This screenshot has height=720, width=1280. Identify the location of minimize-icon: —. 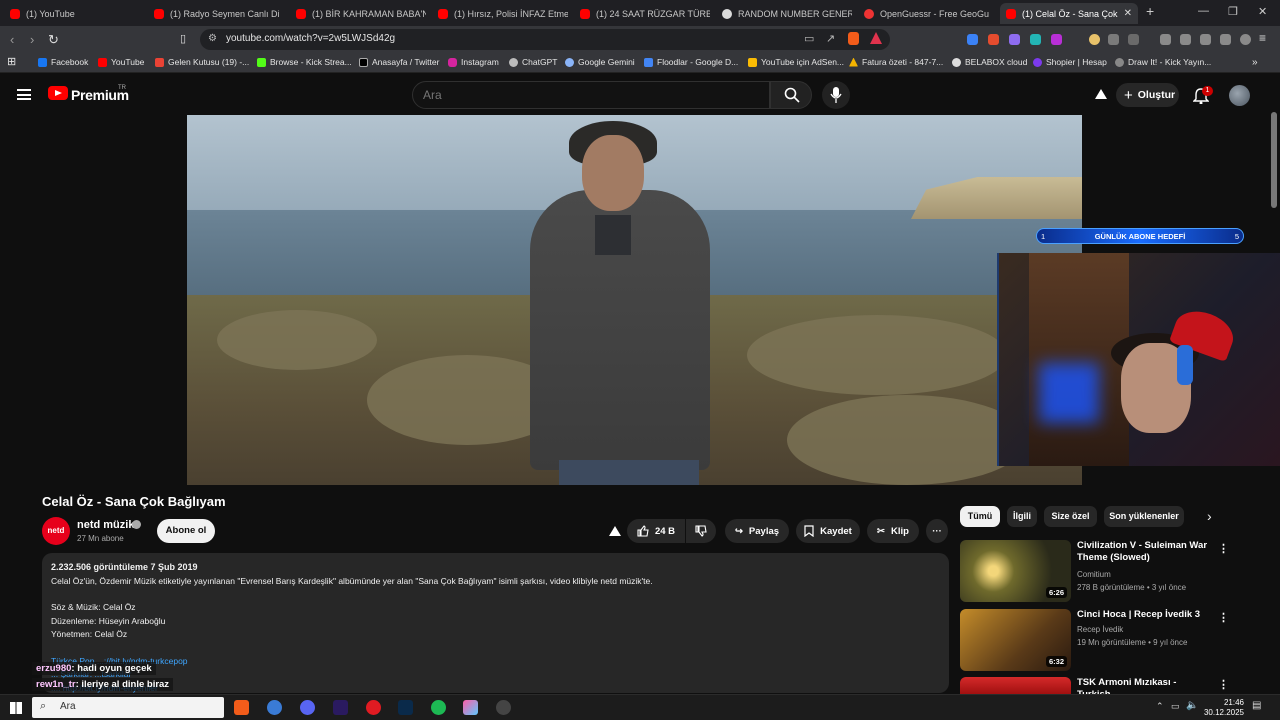
(1203, 11).